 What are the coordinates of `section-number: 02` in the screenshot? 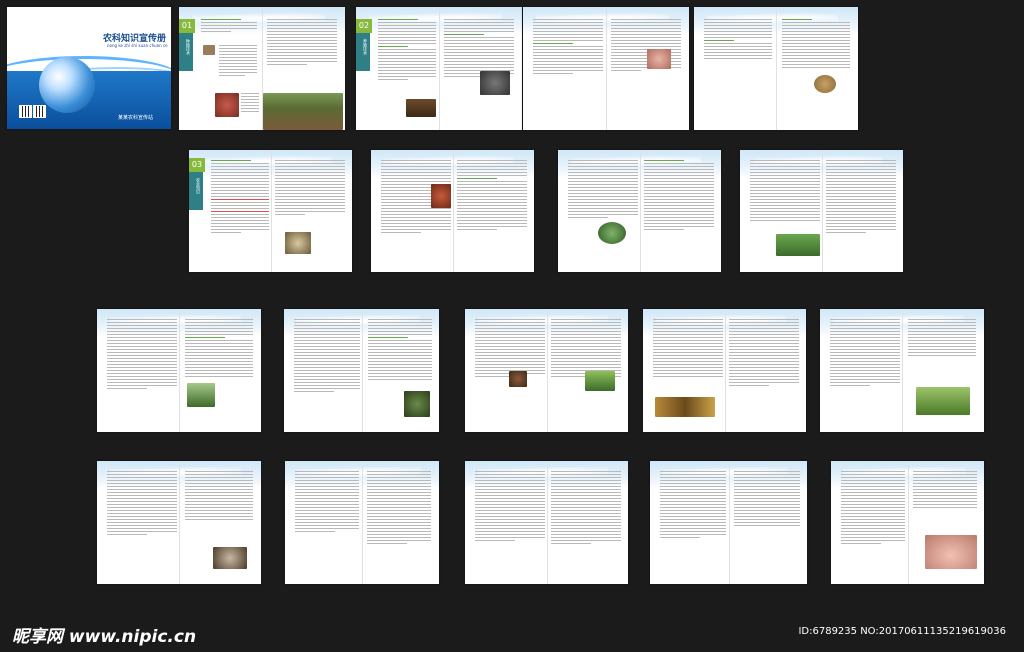 It's located at (364, 26).